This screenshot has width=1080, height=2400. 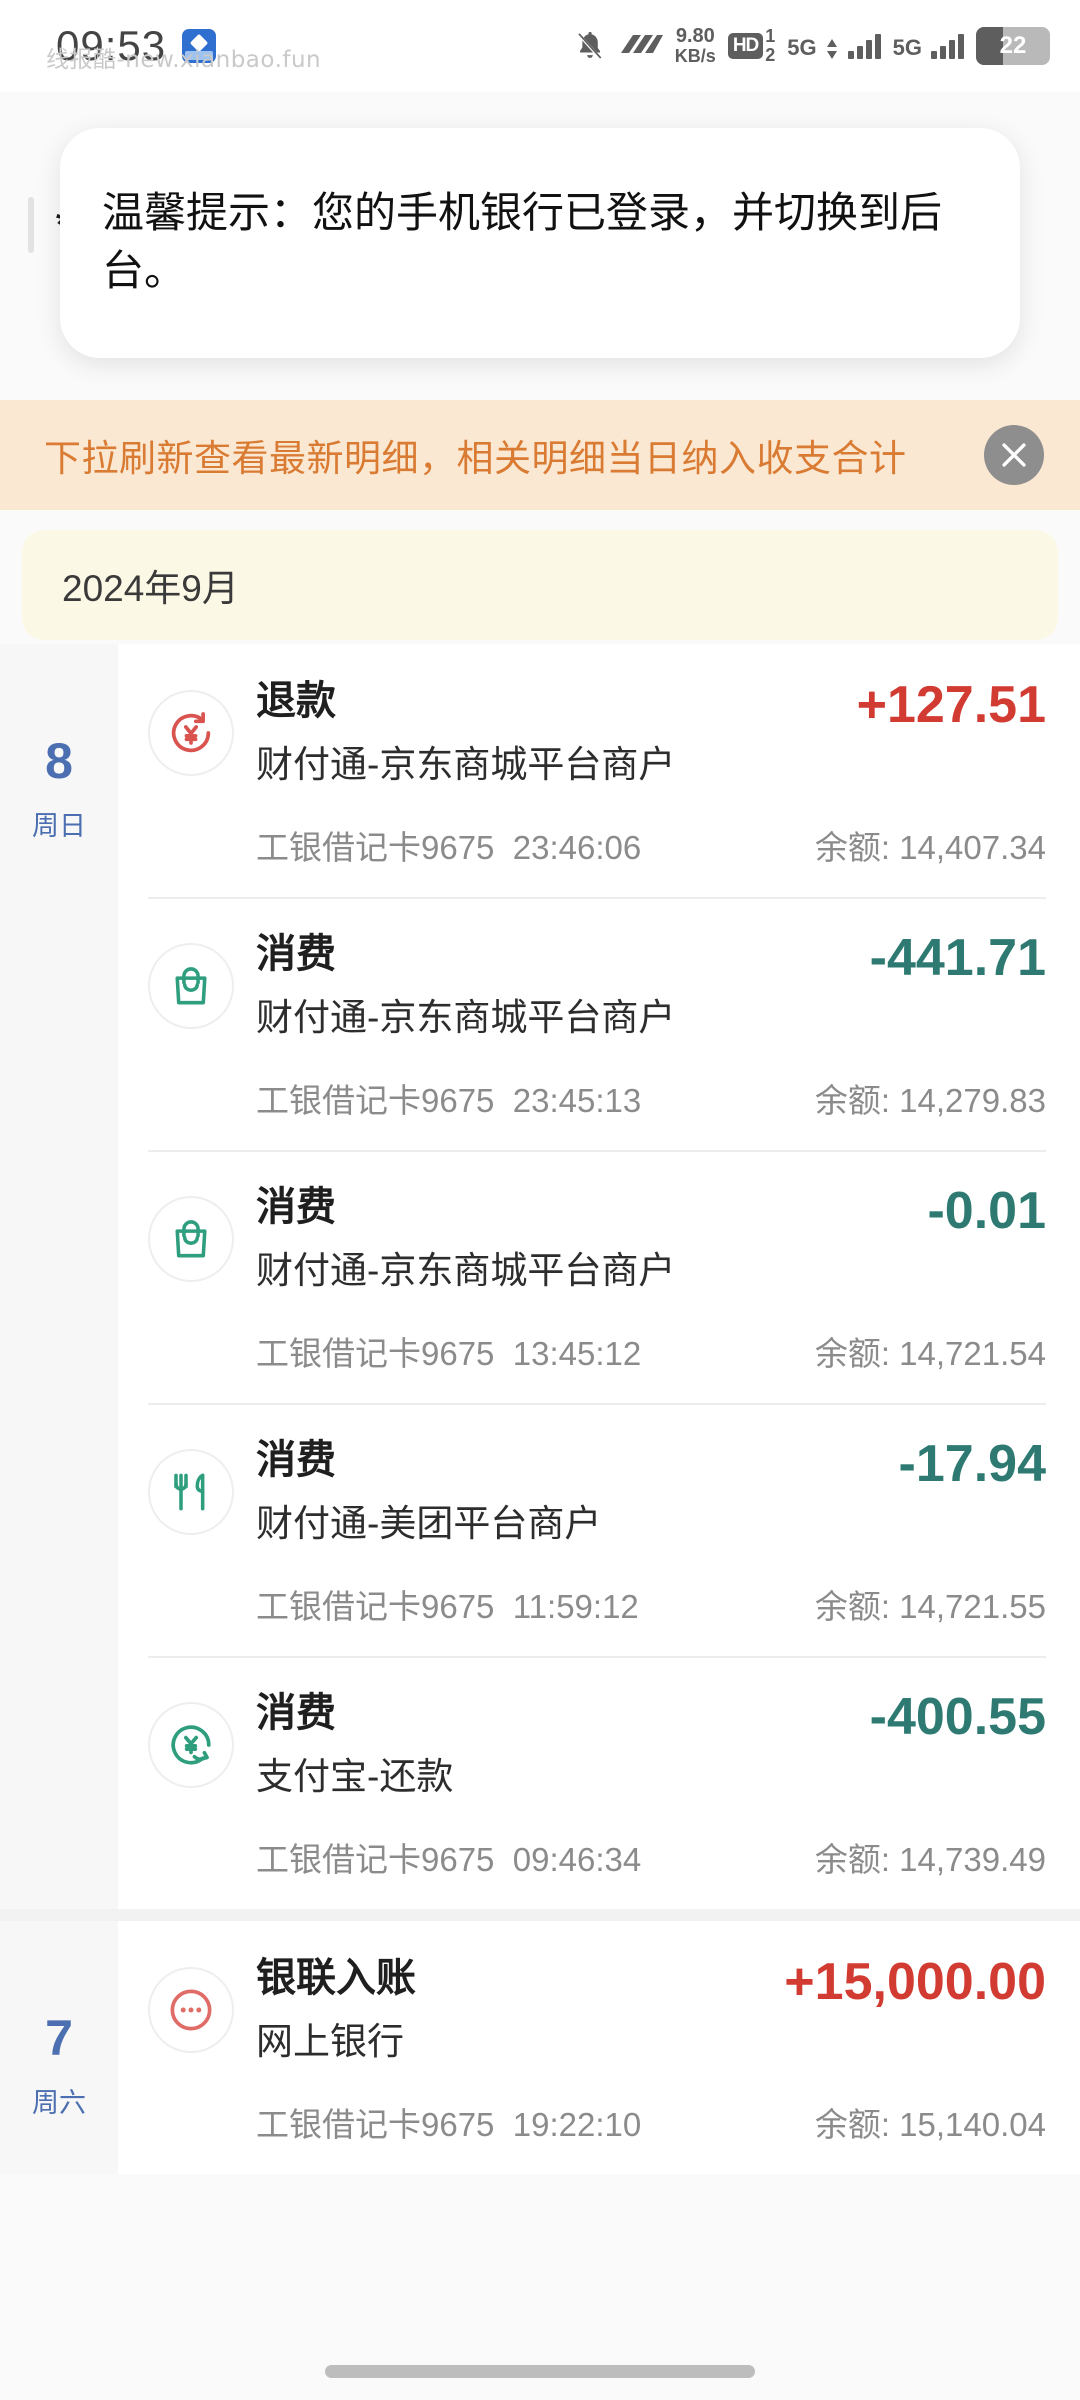 I want to click on transaction-meta-line: 工银借记卡9675 13:45:12 余额: 14,721.54, so click(x=651, y=1351).